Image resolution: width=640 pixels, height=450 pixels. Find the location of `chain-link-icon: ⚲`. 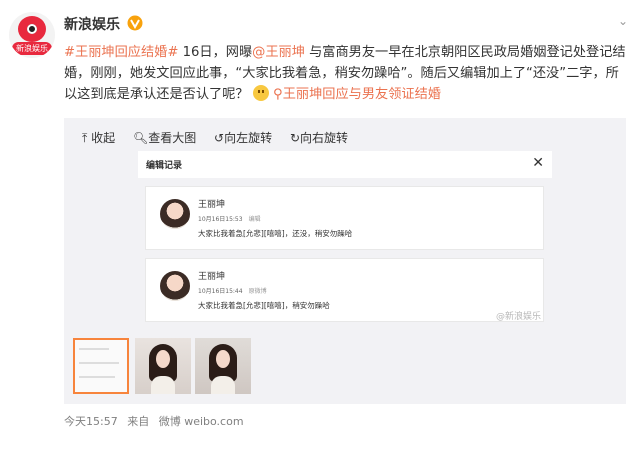

chain-link-icon: ⚲ is located at coordinates (278, 94).